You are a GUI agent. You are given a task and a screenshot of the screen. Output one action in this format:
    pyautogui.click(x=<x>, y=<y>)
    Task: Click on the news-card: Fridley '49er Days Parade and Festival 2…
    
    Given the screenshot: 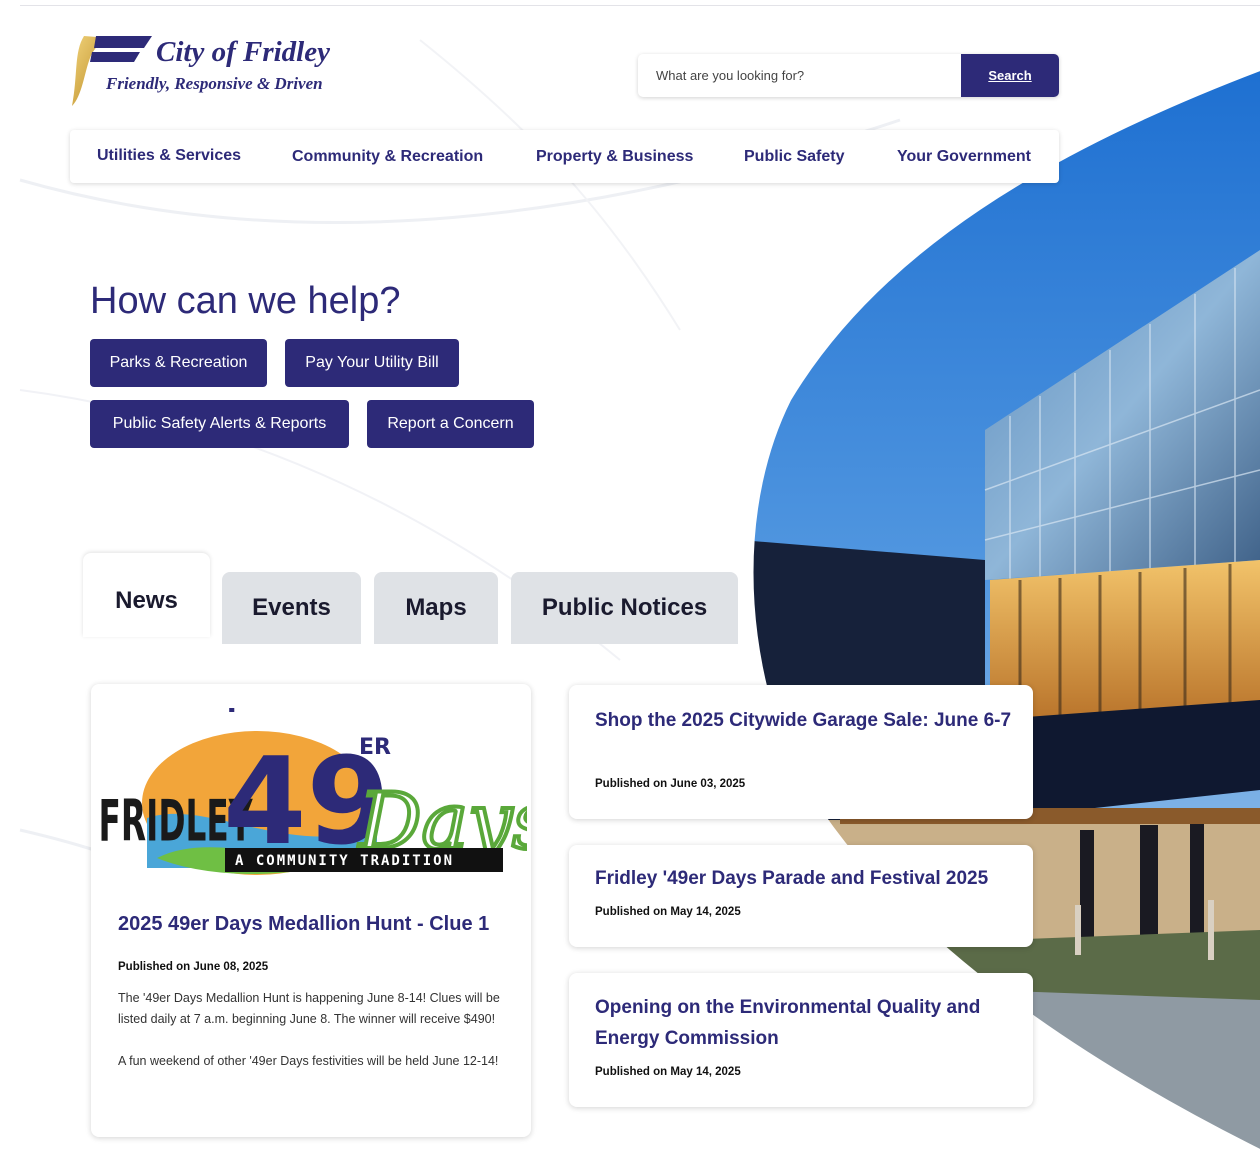 What is the action you would take?
    pyautogui.click(x=801, y=896)
    